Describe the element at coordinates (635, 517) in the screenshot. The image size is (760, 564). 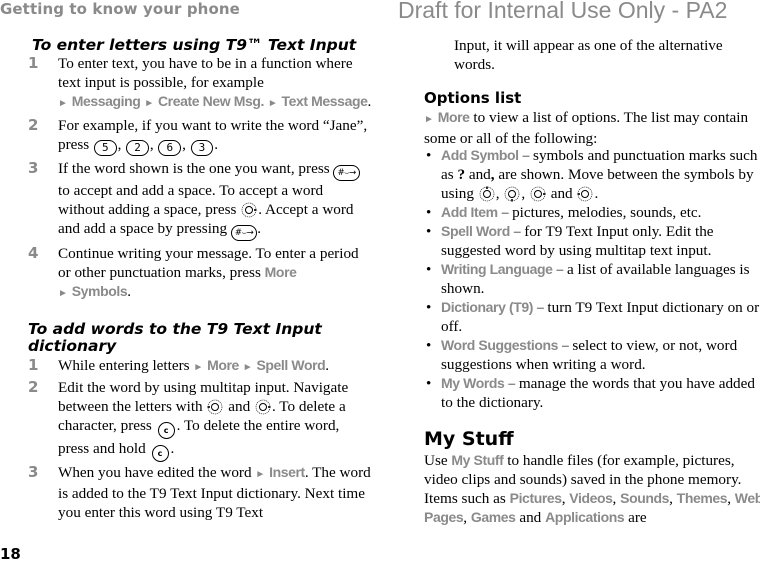
I see `body-text: are` at that location.